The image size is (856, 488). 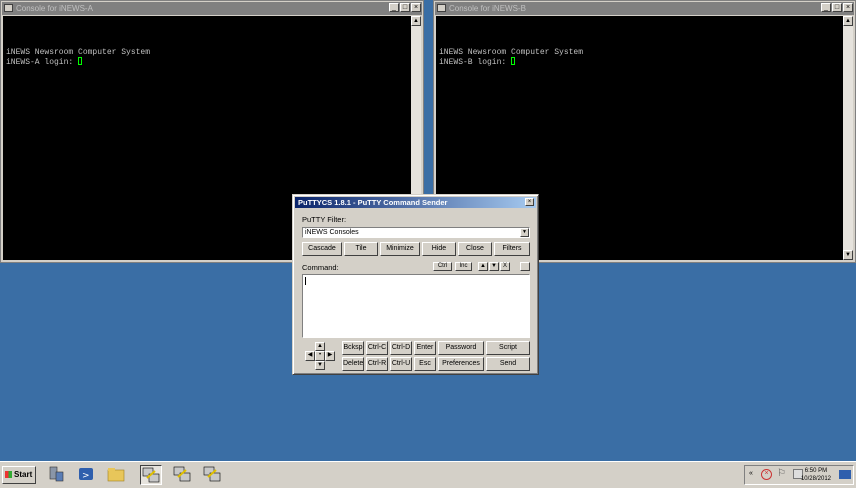 I want to click on ctrl-c-button: Ctrl-C, so click(x=377, y=348).